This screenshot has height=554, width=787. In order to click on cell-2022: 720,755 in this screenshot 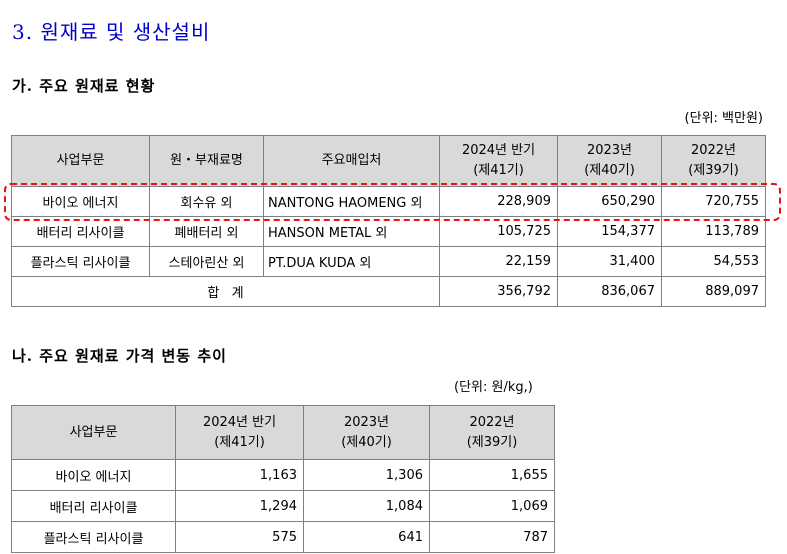, I will do `click(713, 201)`.